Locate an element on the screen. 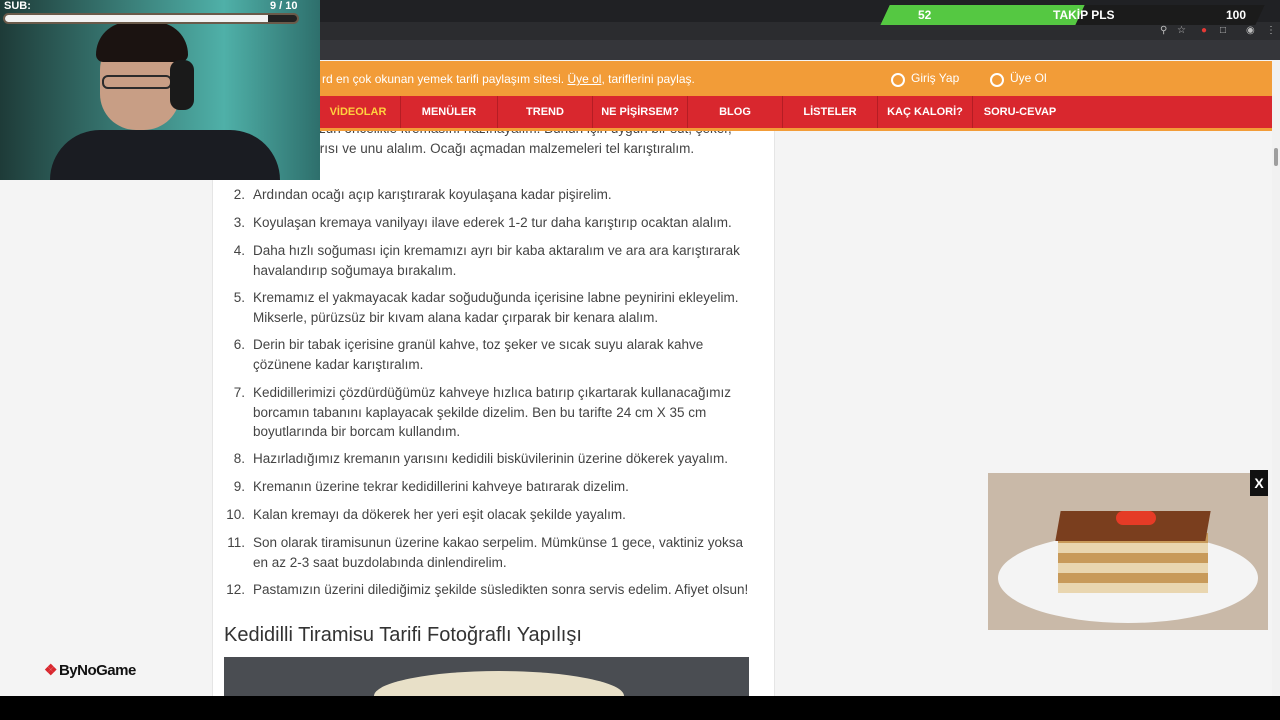 The image size is (1280, 720). menu-item-blog: BLOG is located at coordinates (735, 112).